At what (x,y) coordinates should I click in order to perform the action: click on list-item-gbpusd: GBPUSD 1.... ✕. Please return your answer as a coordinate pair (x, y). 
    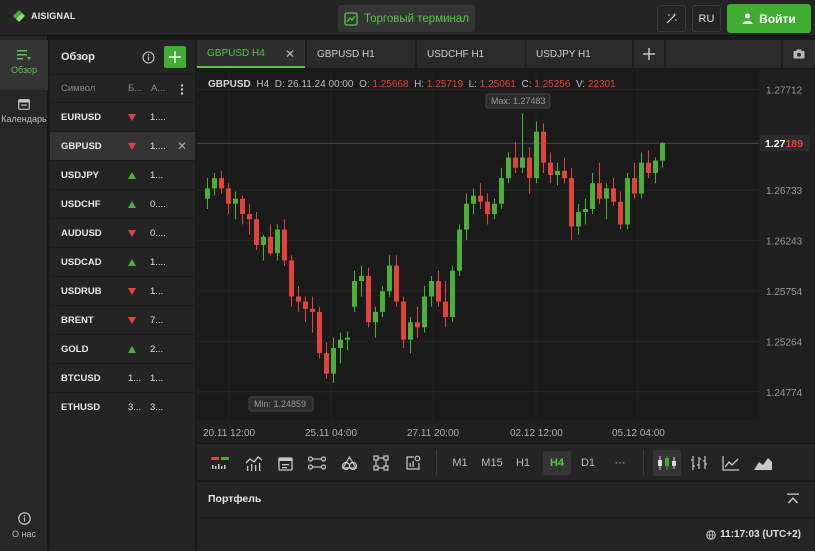
    Looking at the image, I should click on (122, 145).